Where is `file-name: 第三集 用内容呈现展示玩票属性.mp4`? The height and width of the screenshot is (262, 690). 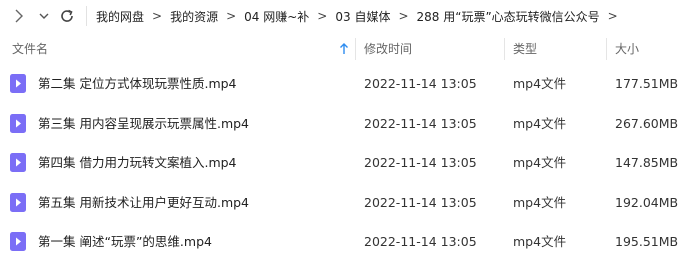 file-name: 第三集 用内容呈现展示玩票属性.mp4 is located at coordinates (143, 124).